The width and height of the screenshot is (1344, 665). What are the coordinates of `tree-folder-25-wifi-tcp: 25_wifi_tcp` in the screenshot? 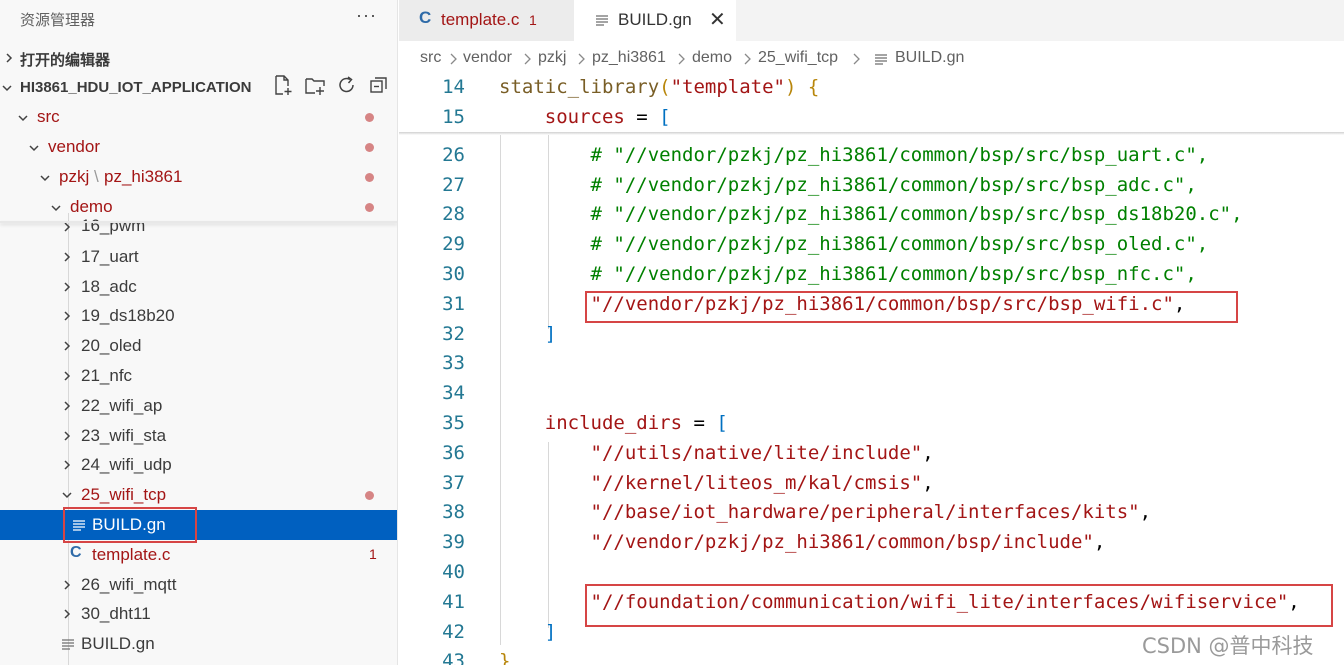 It's located at (198, 495).